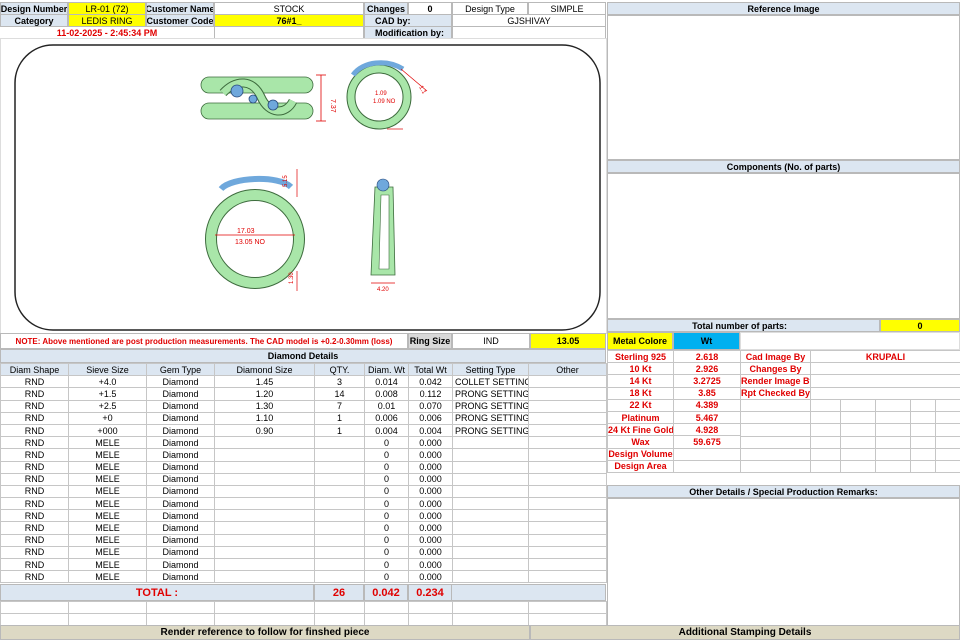  What do you see at coordinates (783, 562) in the screenshot?
I see `other-details-area` at bounding box center [783, 562].